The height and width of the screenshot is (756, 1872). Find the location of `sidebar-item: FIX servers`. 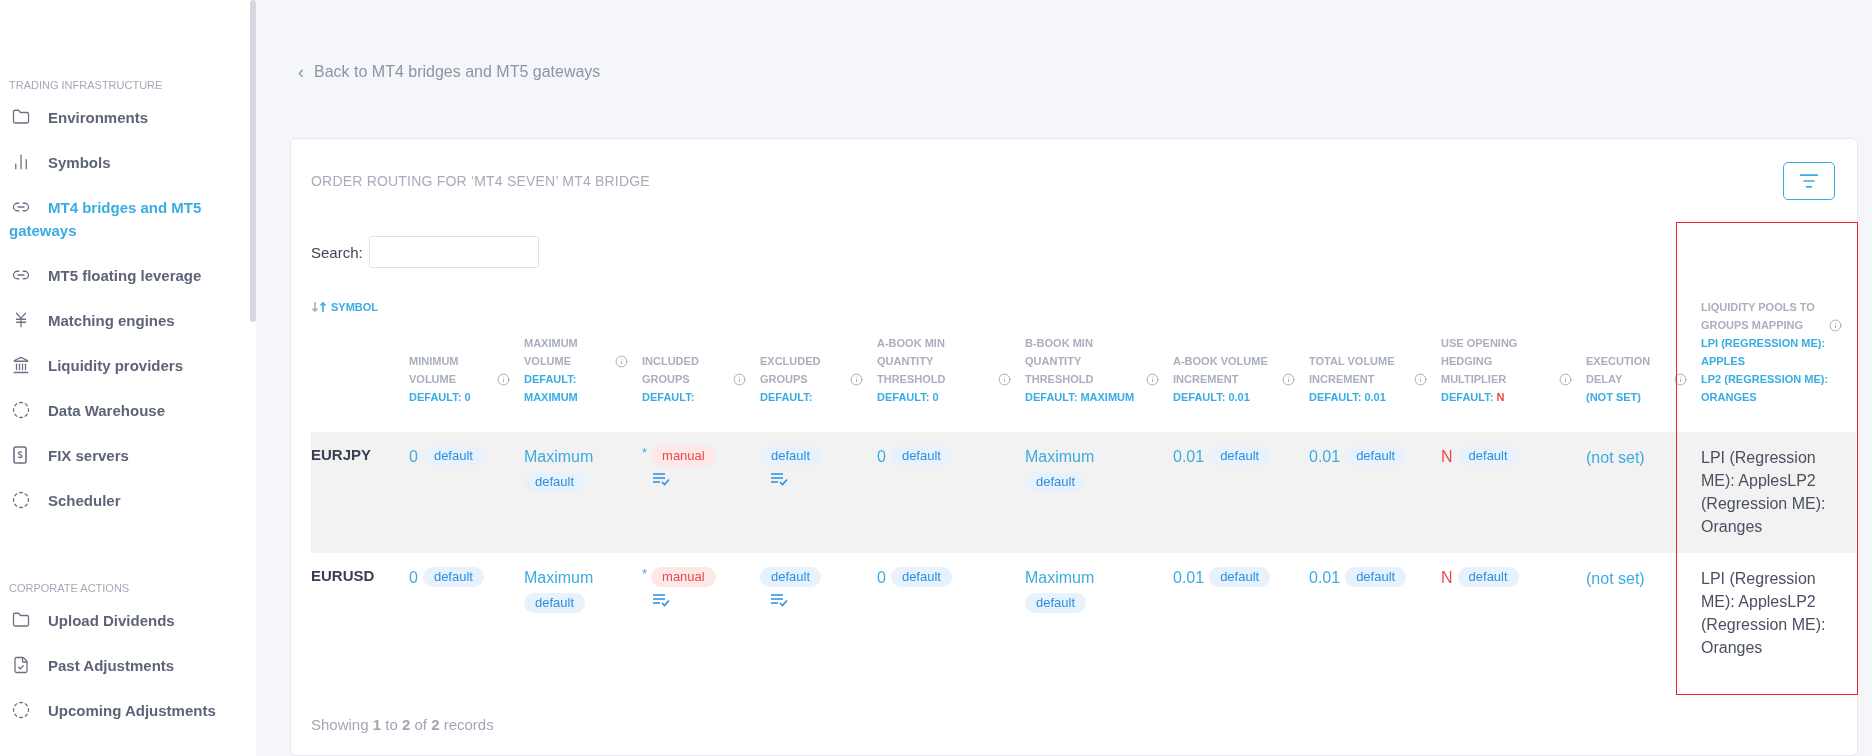

sidebar-item: FIX servers is located at coordinates (124, 455).